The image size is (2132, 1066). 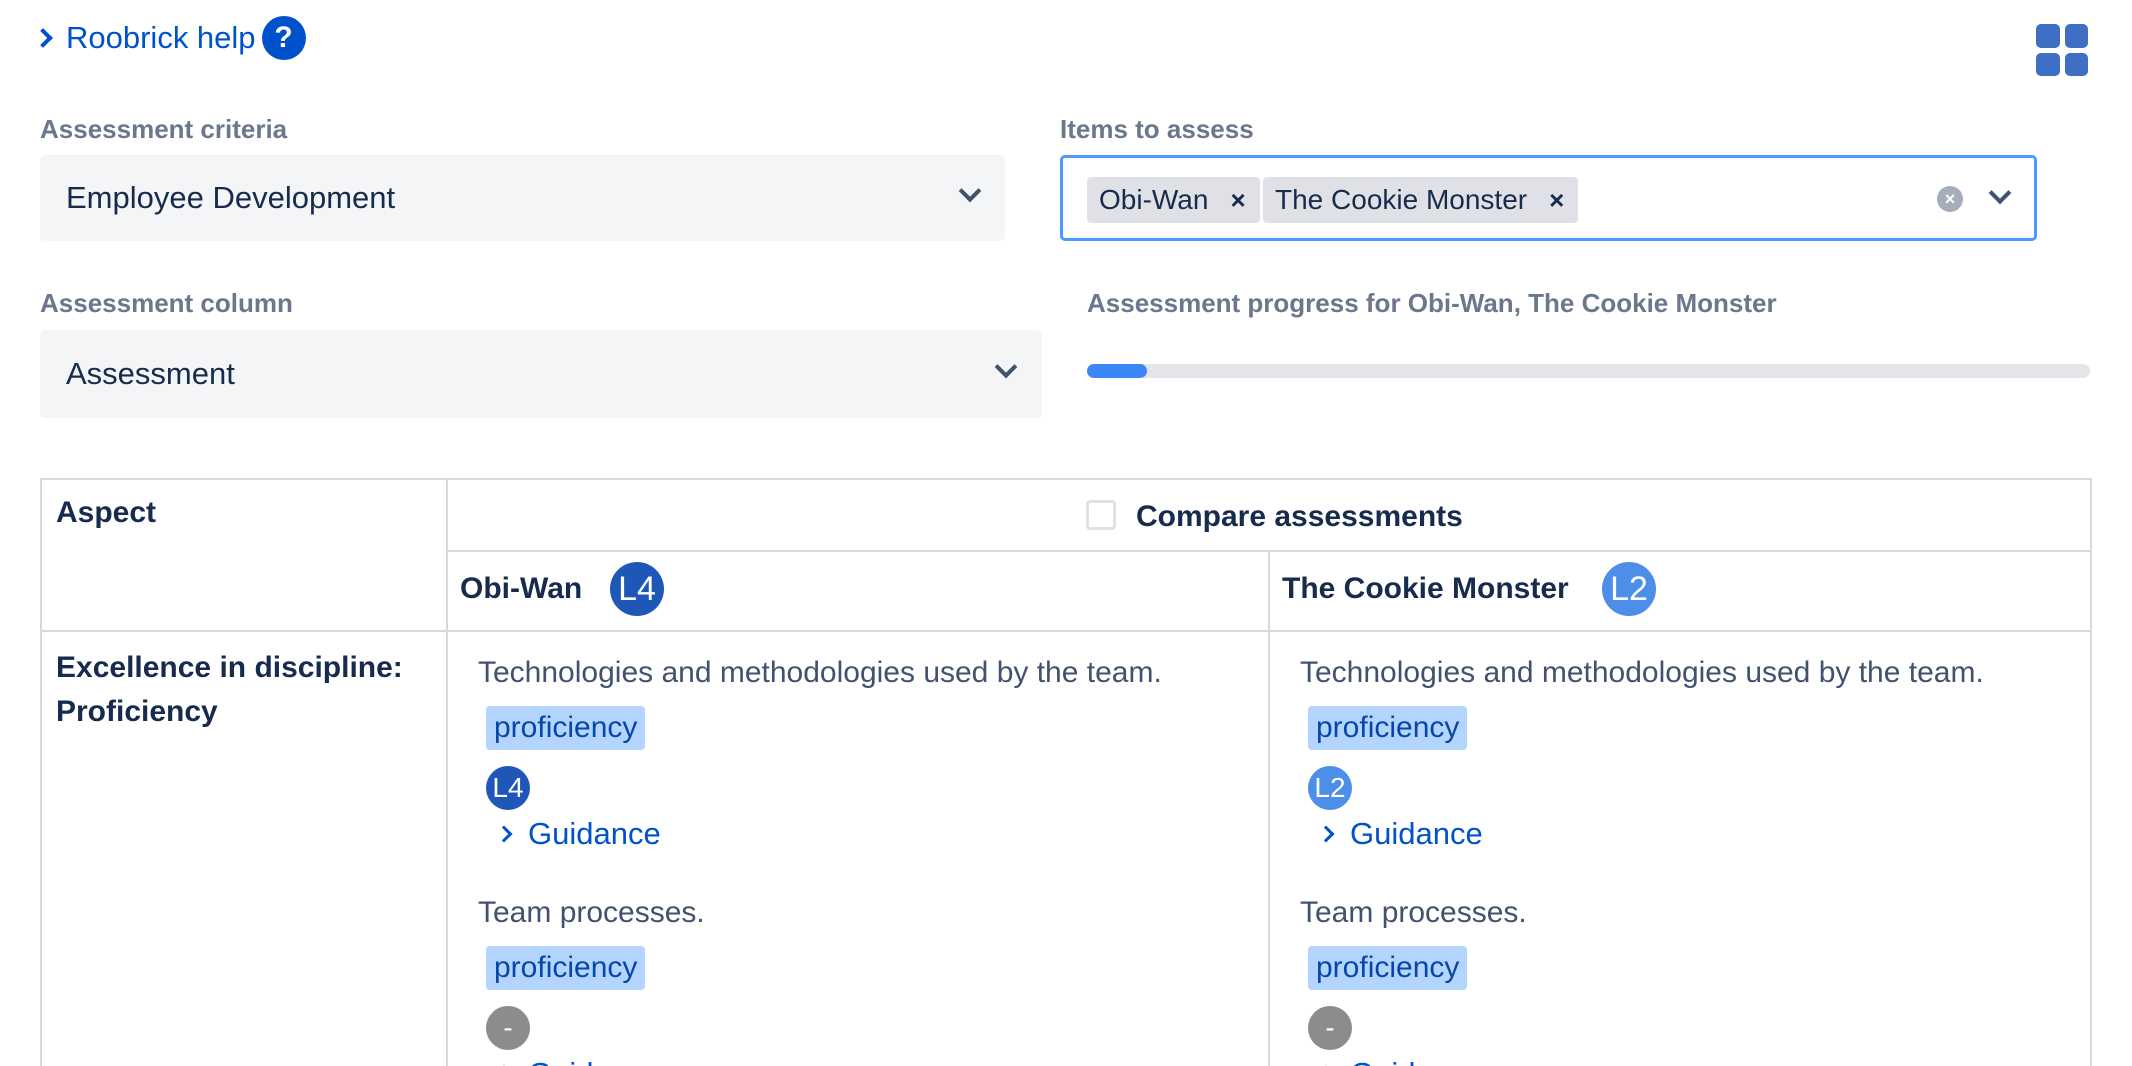 What do you see at coordinates (1425, 588) in the screenshot?
I see `subject-name: The Cookie Monster` at bounding box center [1425, 588].